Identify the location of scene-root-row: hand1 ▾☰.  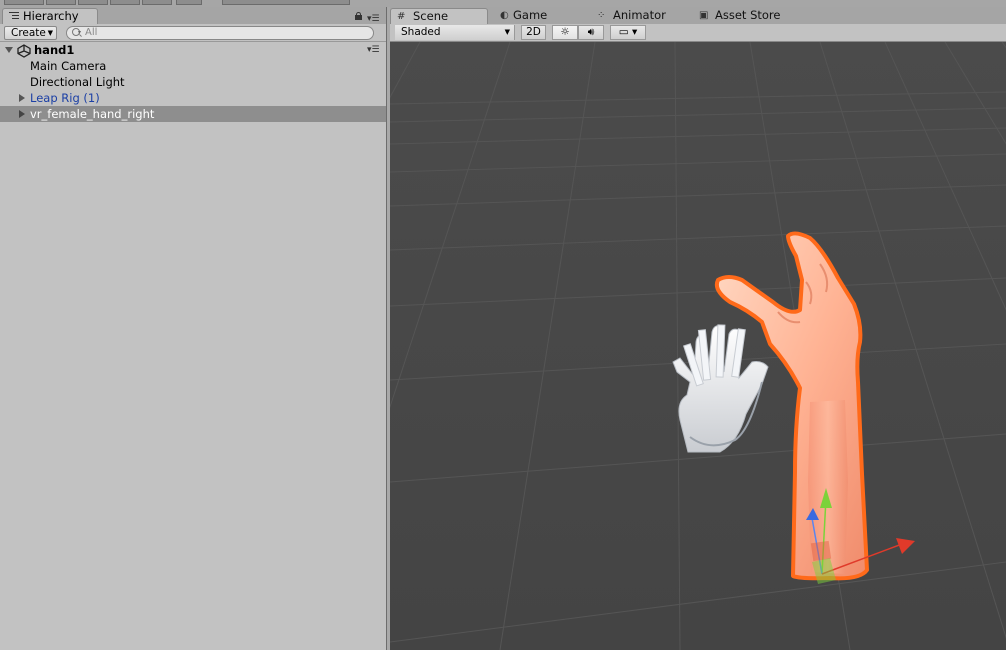
(193, 50).